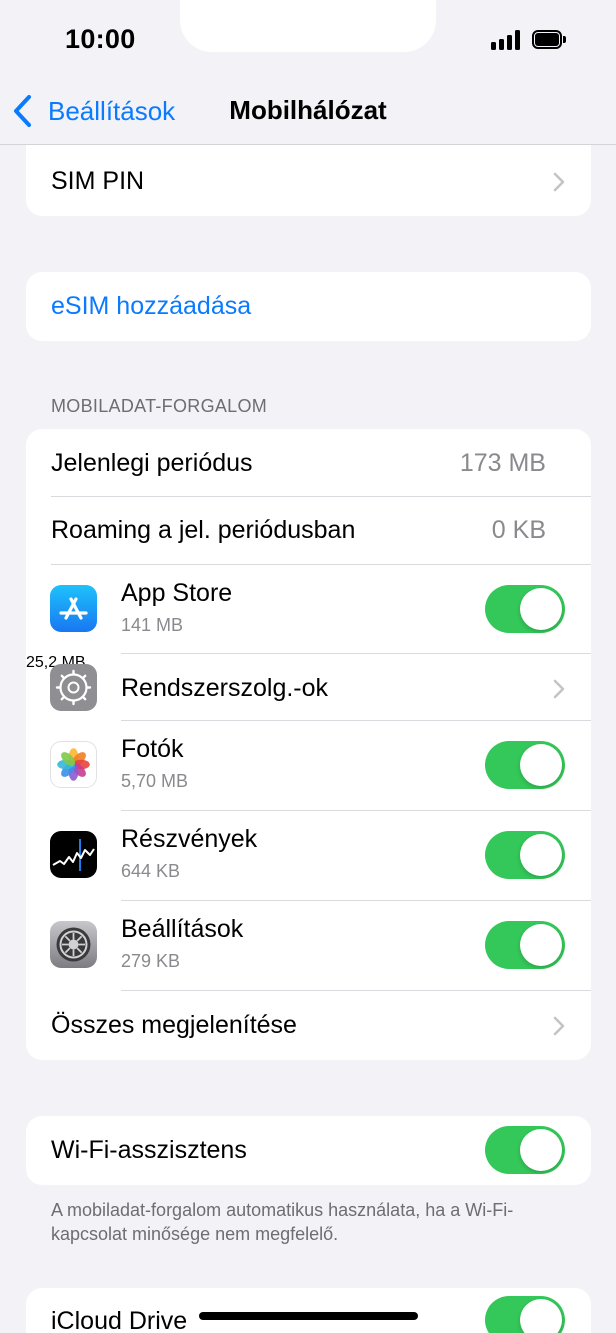 This screenshot has width=616, height=1333. Describe the element at coordinates (174, 1025) in the screenshot. I see `show-all-label: Összes megjelenítése` at that location.